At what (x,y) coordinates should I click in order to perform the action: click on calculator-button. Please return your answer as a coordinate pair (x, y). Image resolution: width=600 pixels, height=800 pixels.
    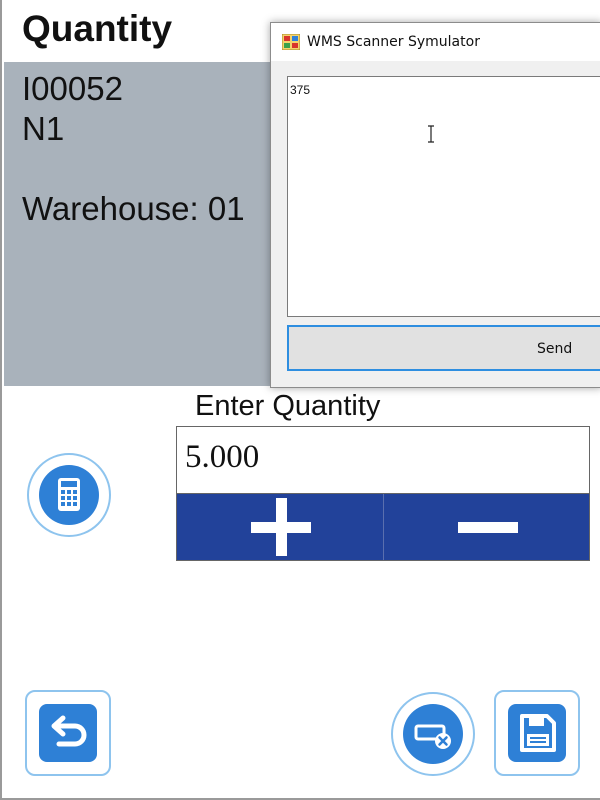
    Looking at the image, I should click on (69, 495).